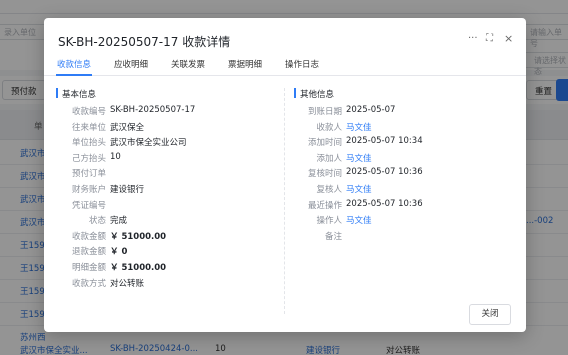 This screenshot has width=568, height=355. What do you see at coordinates (148, 143) in the screenshot?
I see `field-value: 武汉市保全实业公司` at bounding box center [148, 143].